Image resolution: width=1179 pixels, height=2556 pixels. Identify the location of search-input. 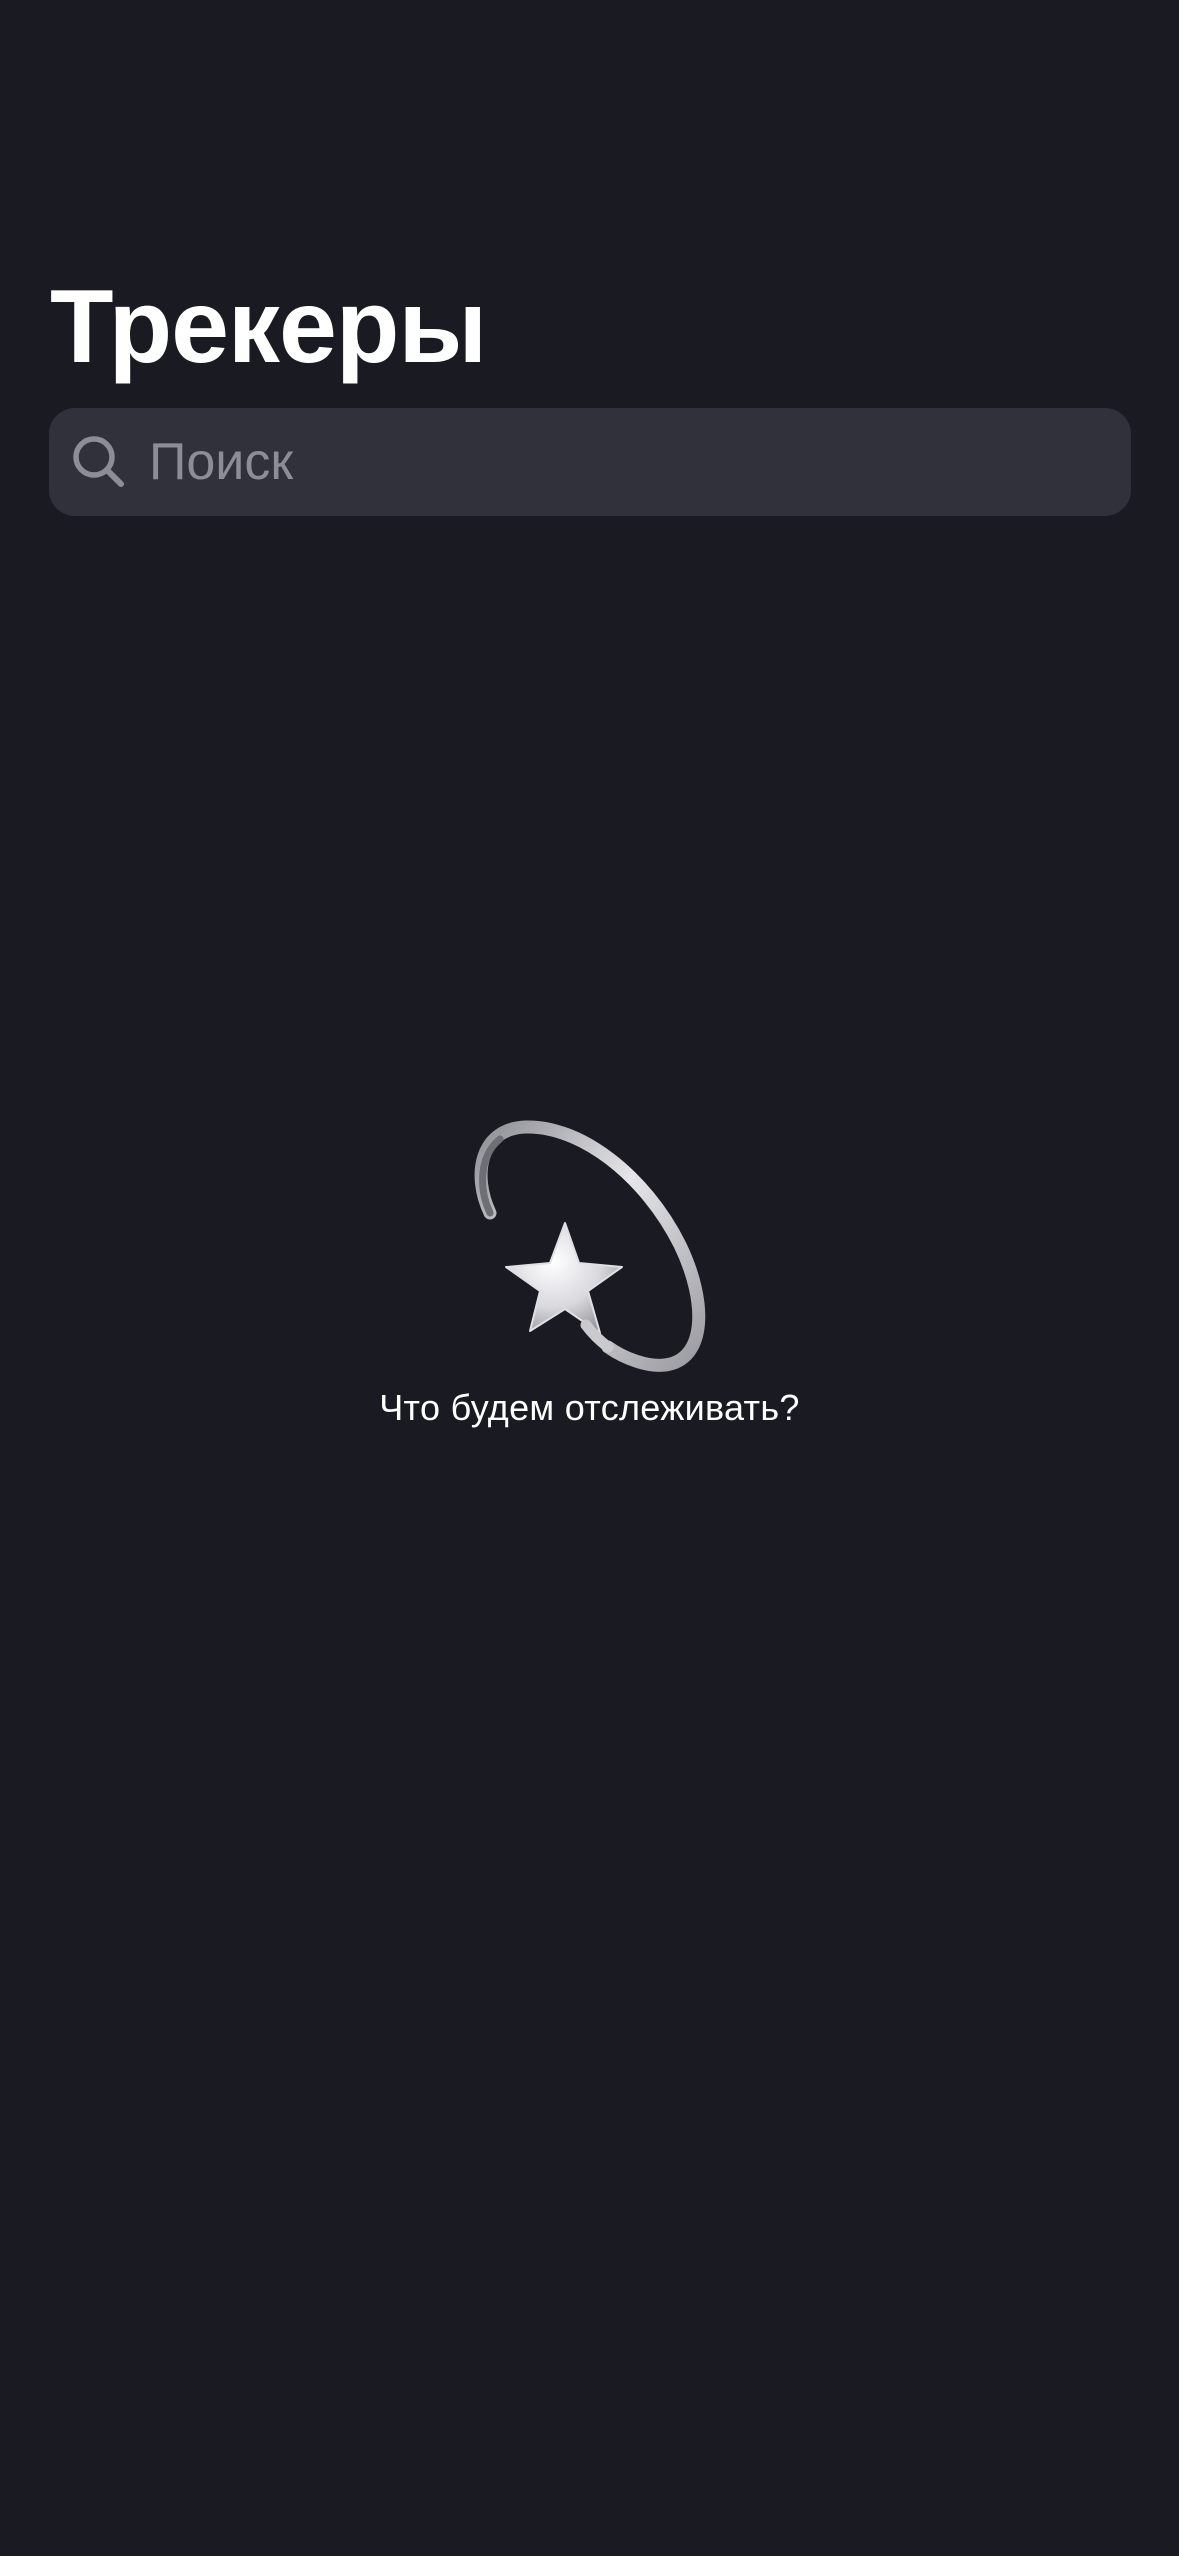
(640, 462).